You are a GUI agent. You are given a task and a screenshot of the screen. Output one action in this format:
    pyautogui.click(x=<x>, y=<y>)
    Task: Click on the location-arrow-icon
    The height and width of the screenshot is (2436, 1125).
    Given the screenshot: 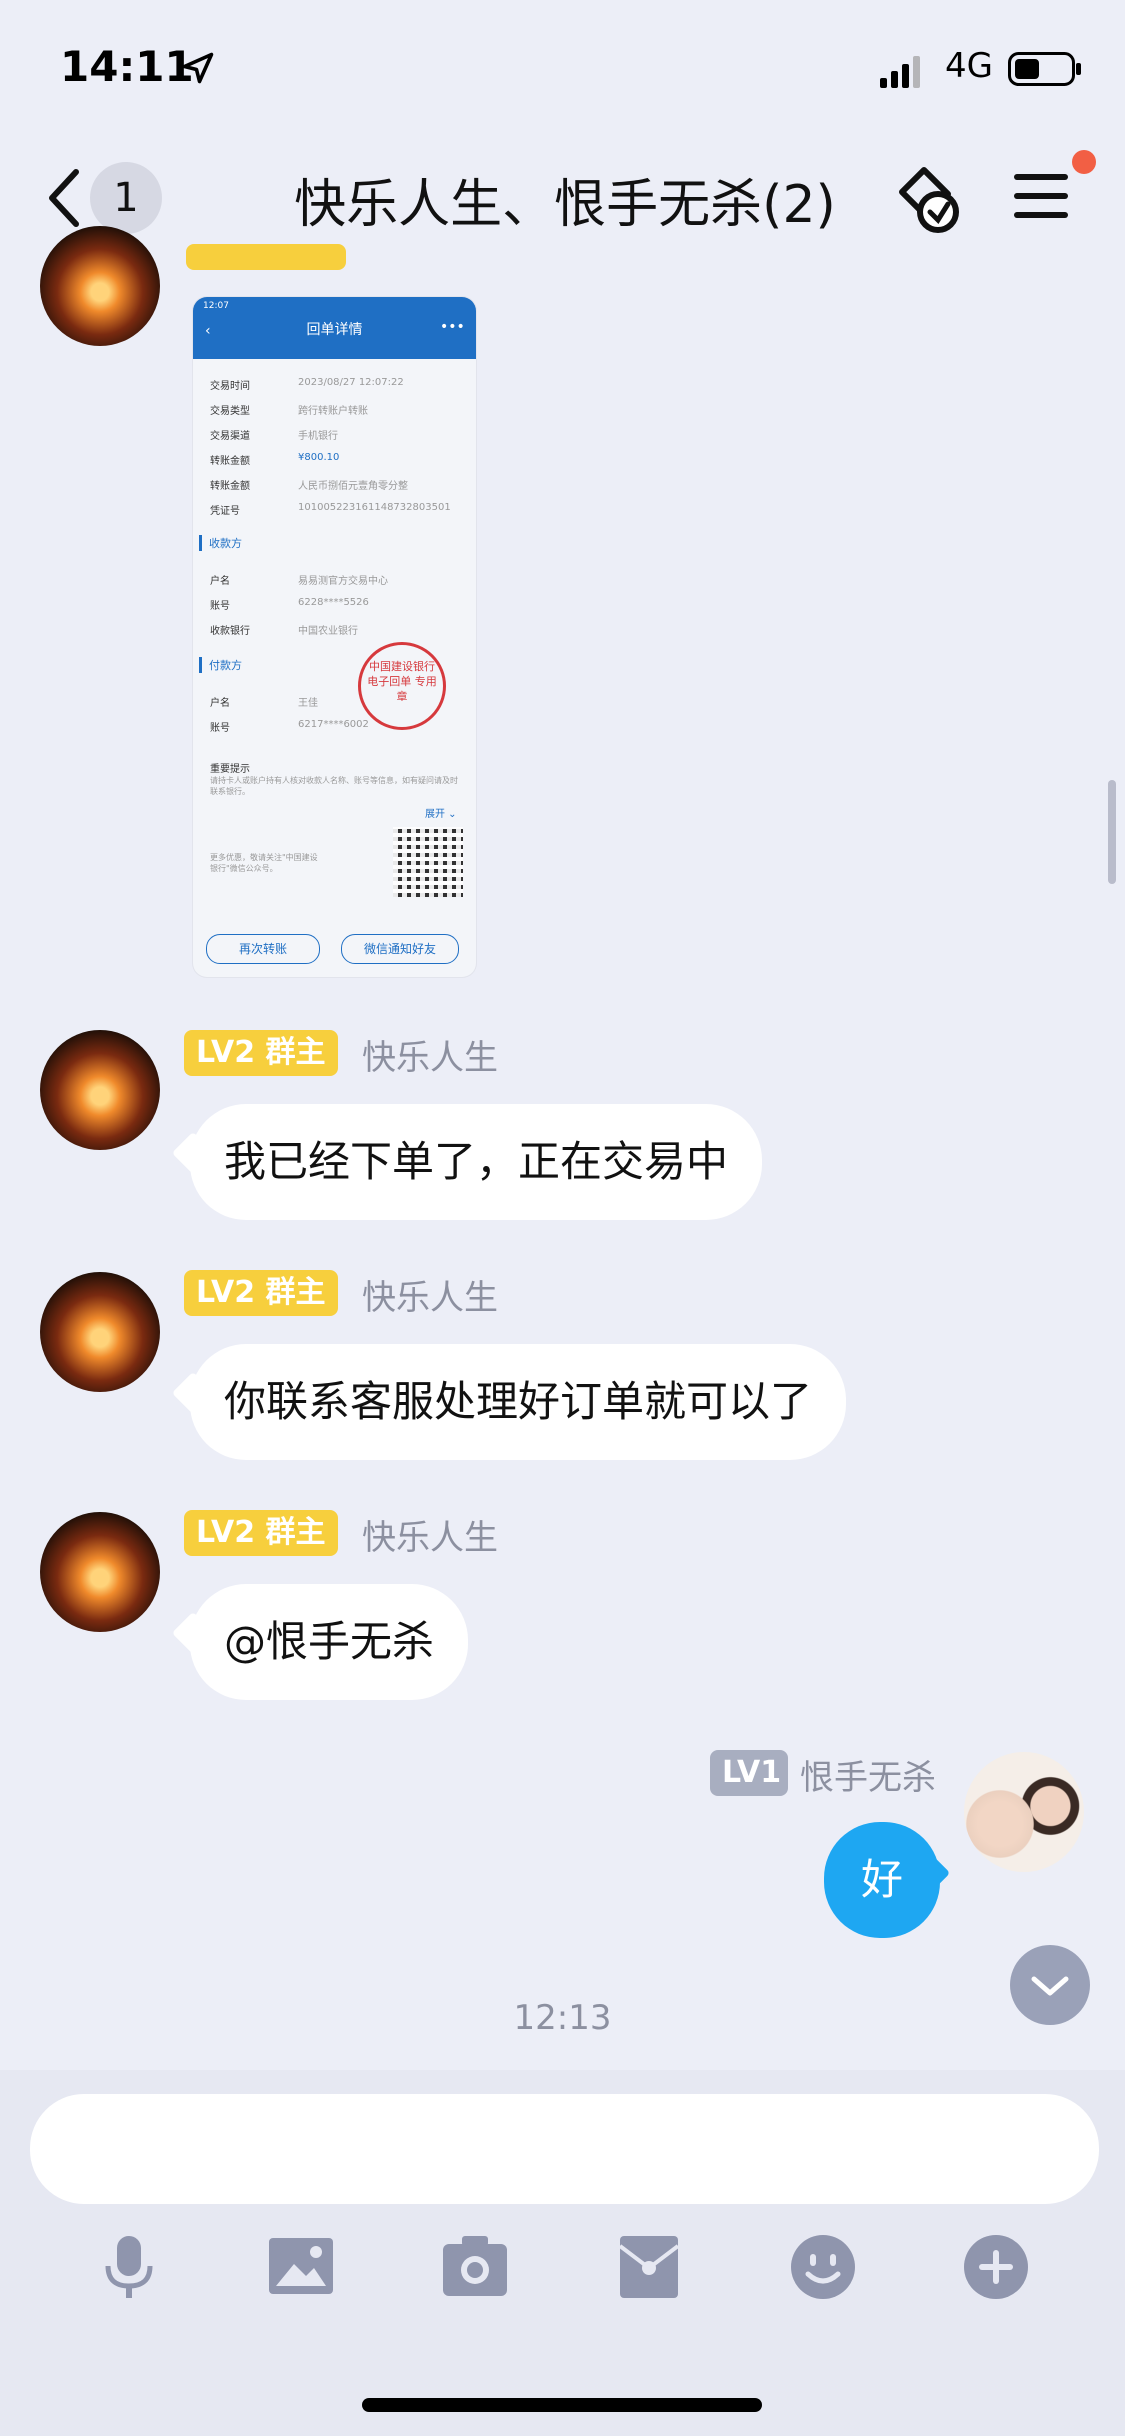 What is the action you would take?
    pyautogui.click(x=198, y=68)
    